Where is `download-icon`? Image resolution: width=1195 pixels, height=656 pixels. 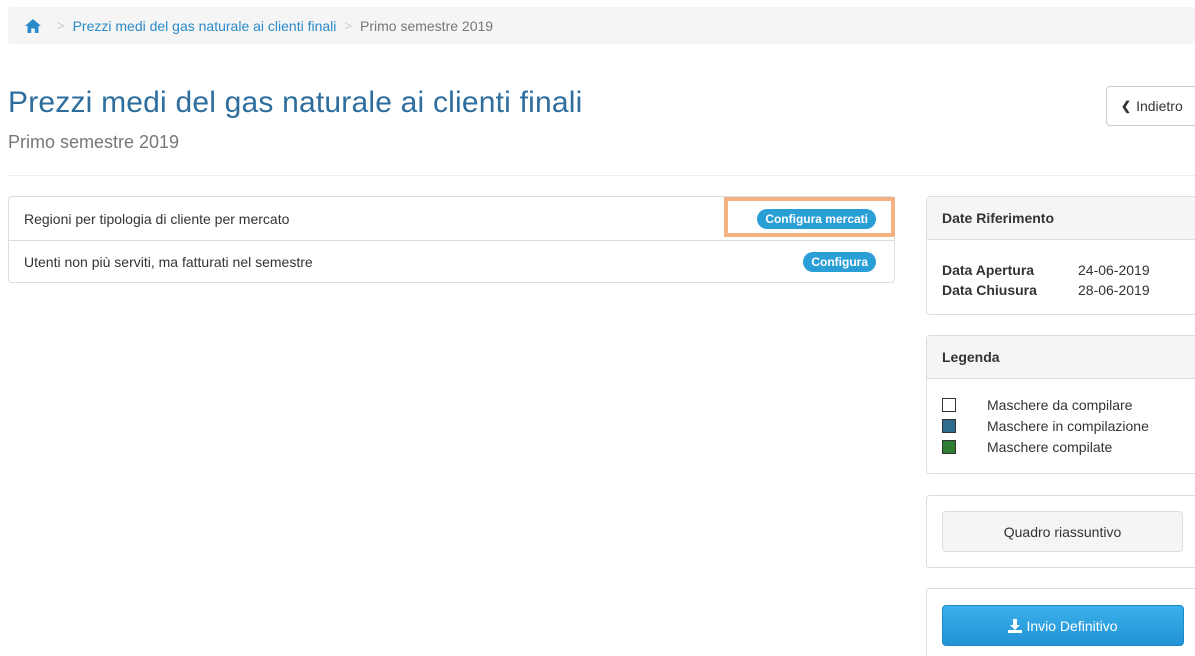 download-icon is located at coordinates (1015, 625).